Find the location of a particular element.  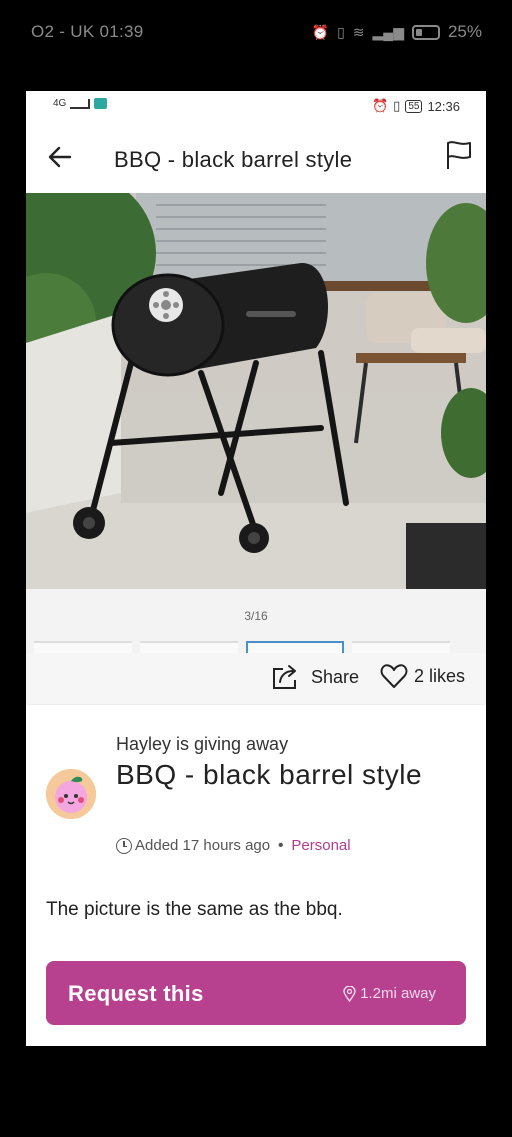

clock-time: 12:36 is located at coordinates (443, 106).